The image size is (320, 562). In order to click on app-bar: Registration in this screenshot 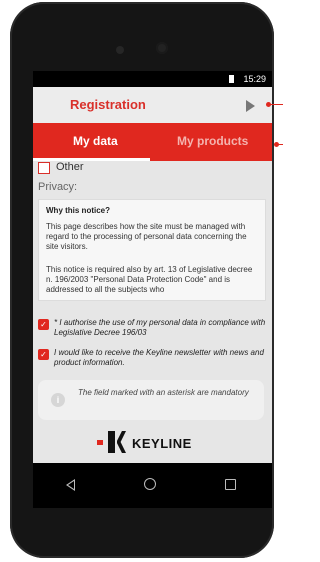, I will do `click(152, 105)`.